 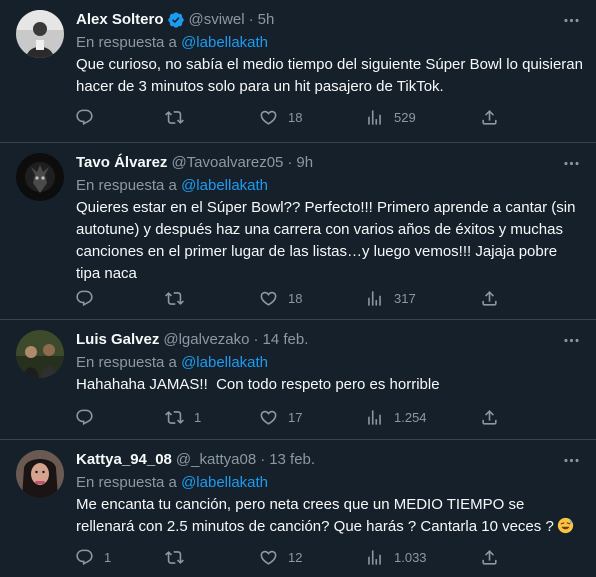 I want to click on views-button: 529, so click(x=390, y=117).